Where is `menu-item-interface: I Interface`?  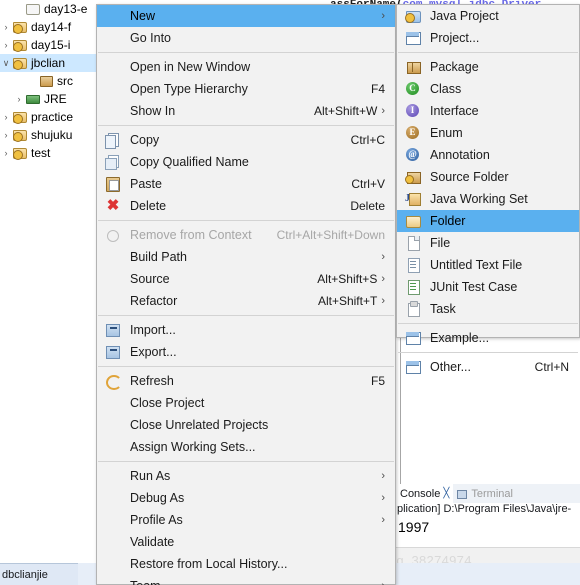
menu-item-interface: I Interface is located at coordinates (488, 111).